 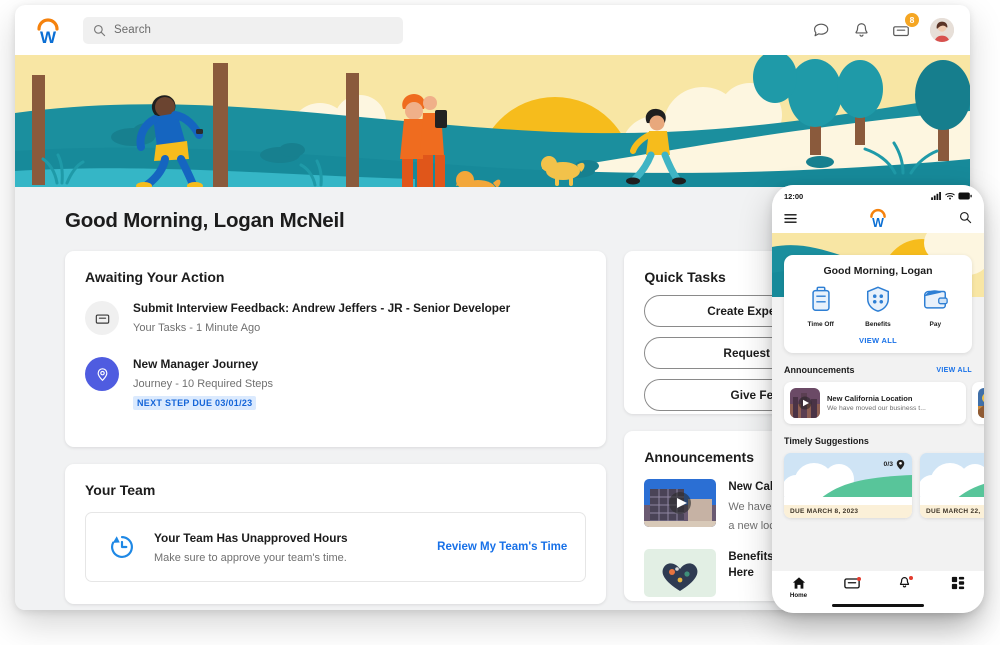 What do you see at coordinates (904, 585) in the screenshot?
I see `phone-tab-notifications` at bounding box center [904, 585].